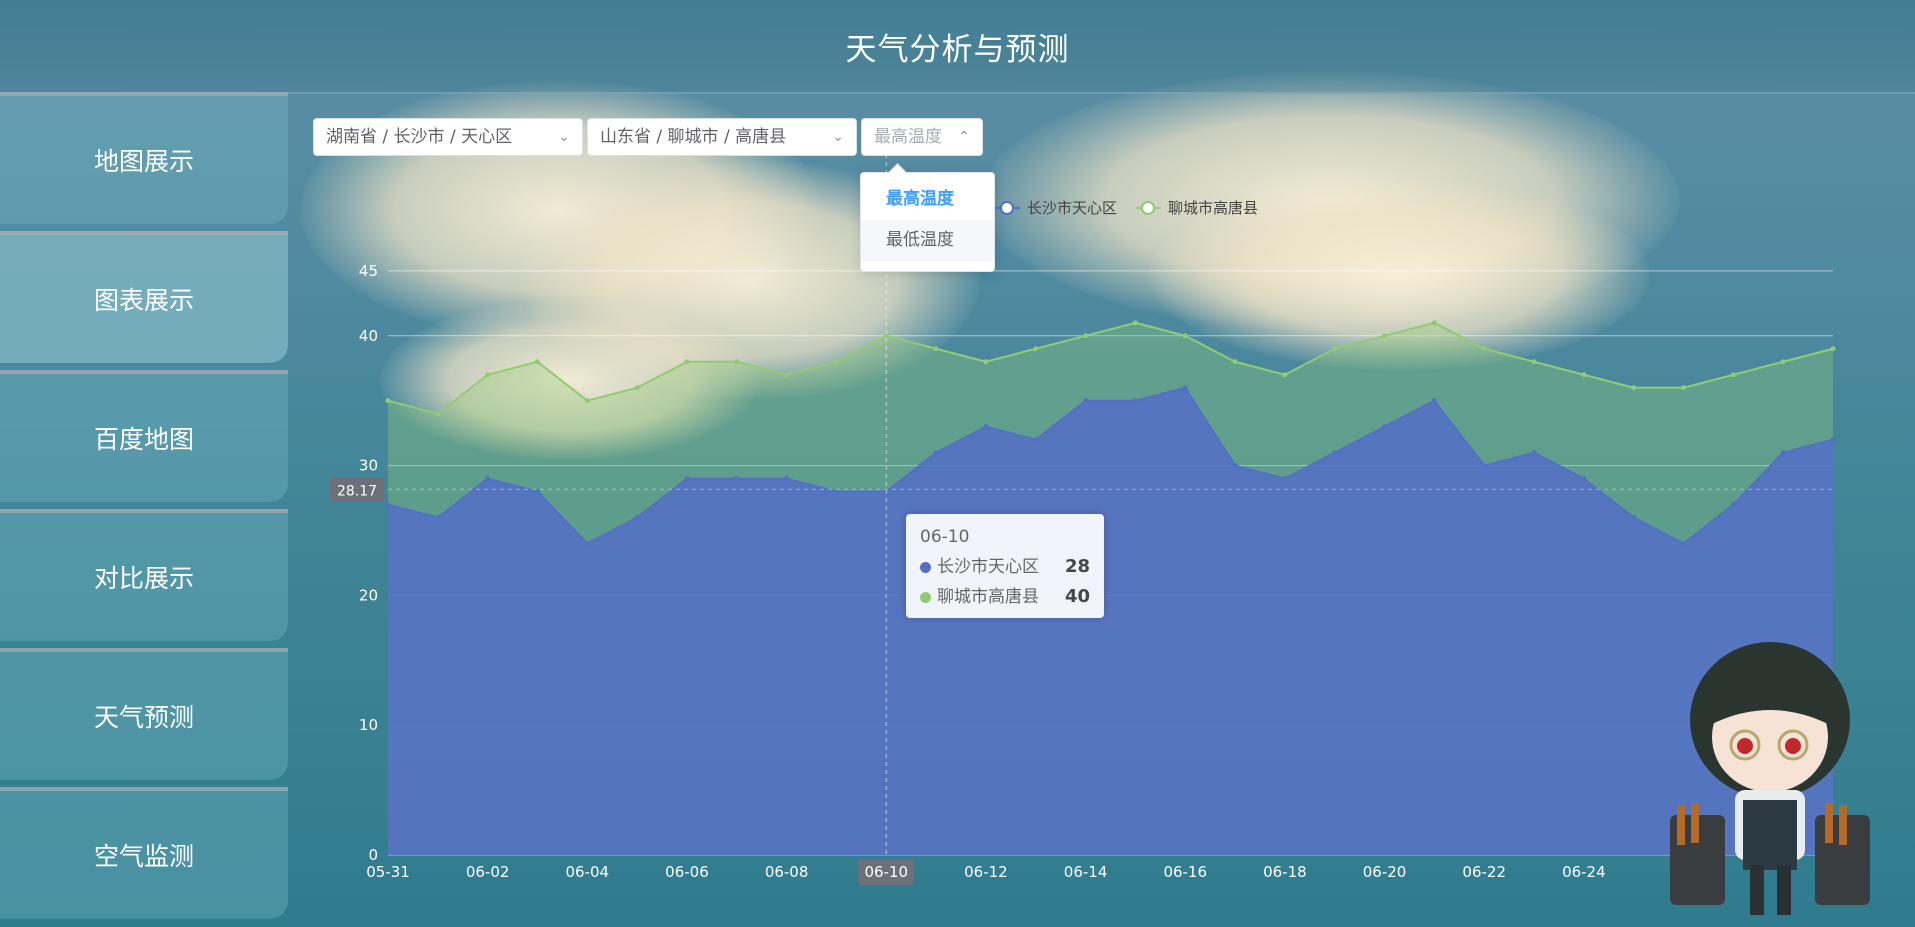 This screenshot has height=927, width=1915. What do you see at coordinates (368, 595) in the screenshot?
I see `y-tick-label: 20` at bounding box center [368, 595].